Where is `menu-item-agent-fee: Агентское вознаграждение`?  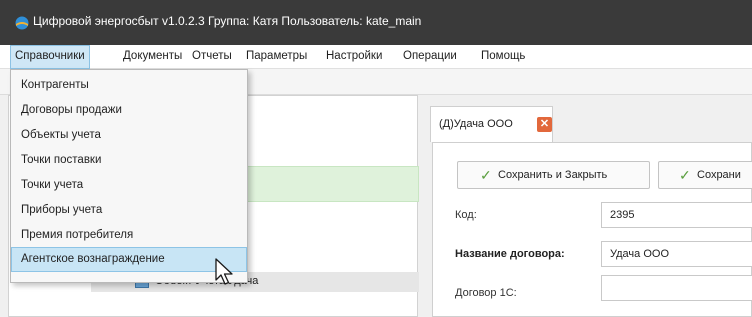 menu-item-agent-fee: Агентское вознаграждение is located at coordinates (129, 259).